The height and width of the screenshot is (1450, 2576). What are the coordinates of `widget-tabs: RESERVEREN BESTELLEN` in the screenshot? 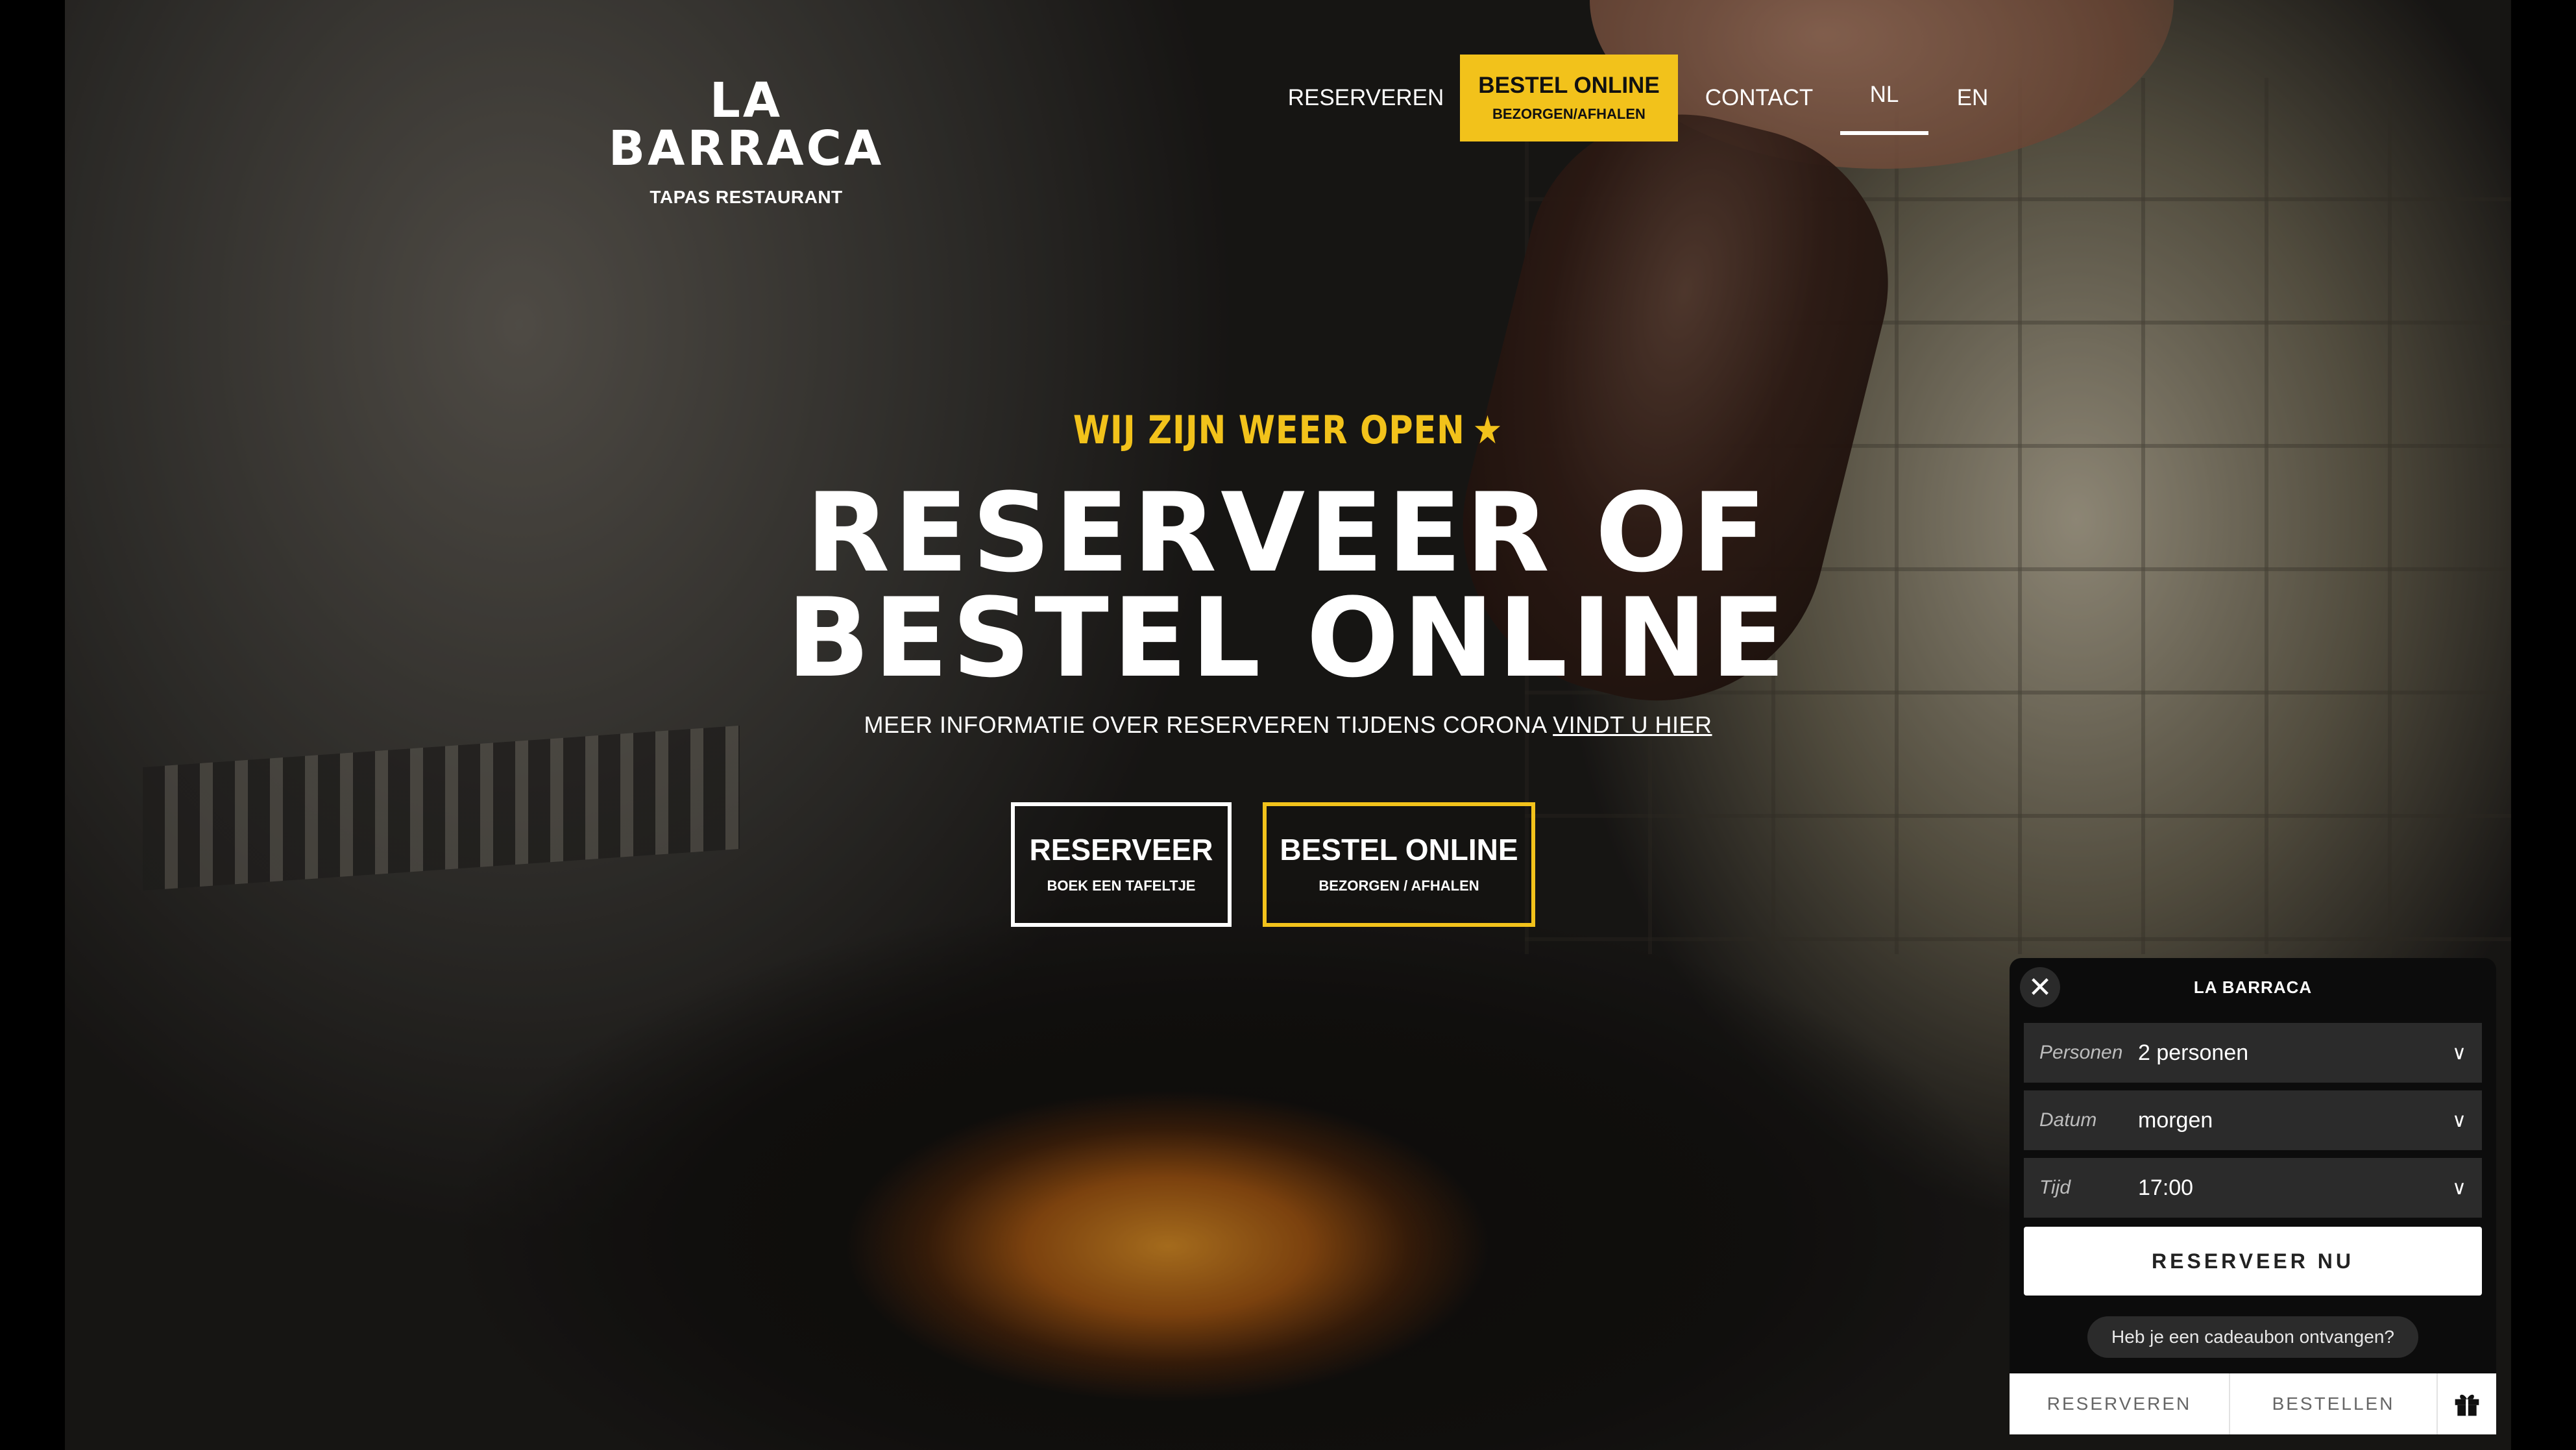 It's located at (2253, 1404).